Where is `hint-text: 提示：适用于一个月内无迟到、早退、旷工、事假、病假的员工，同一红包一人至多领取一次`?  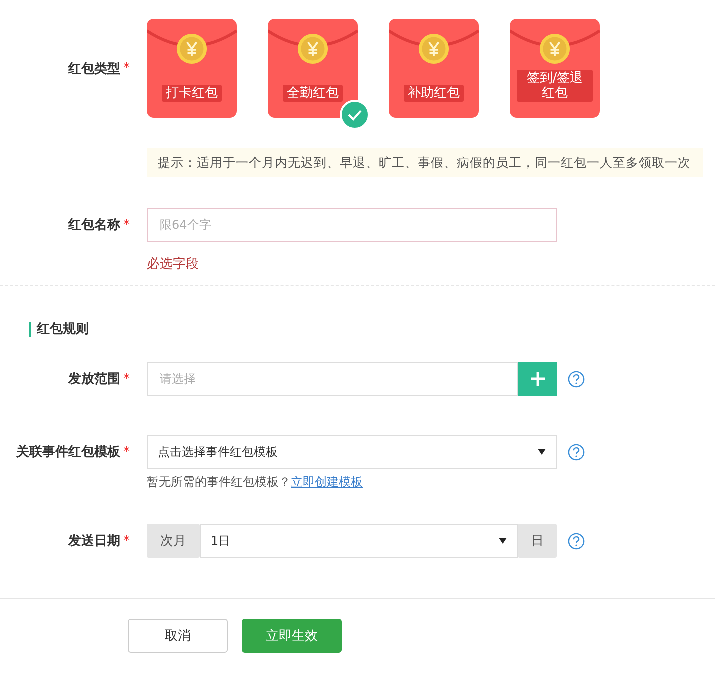 hint-text: 提示：适用于一个月内无迟到、早退、旷工、事假、病假的员工，同一红包一人至多领取一次 is located at coordinates (425, 162).